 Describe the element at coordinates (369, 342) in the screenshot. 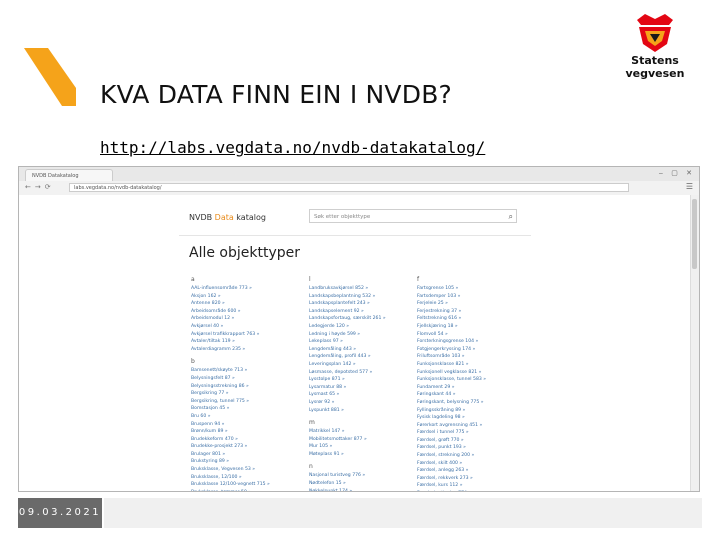

I see `objecttype-link: Lekeplass 97 »` at that location.